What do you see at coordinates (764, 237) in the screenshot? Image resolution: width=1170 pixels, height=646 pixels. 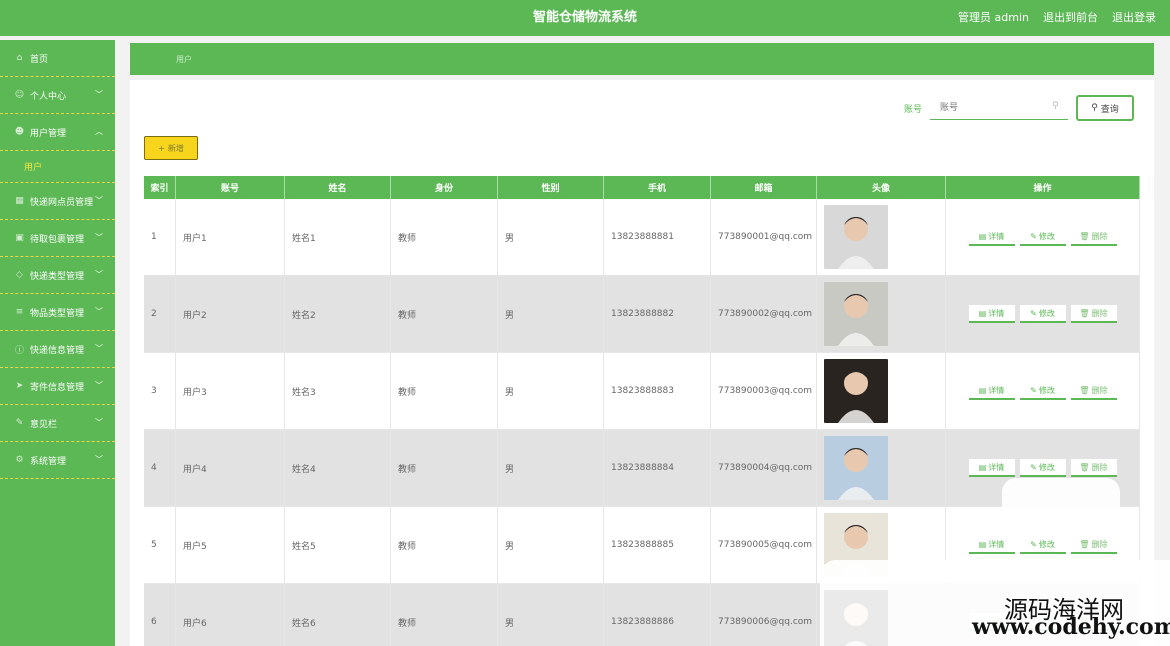 I see `cell-email: 773890001@qq.com` at bounding box center [764, 237].